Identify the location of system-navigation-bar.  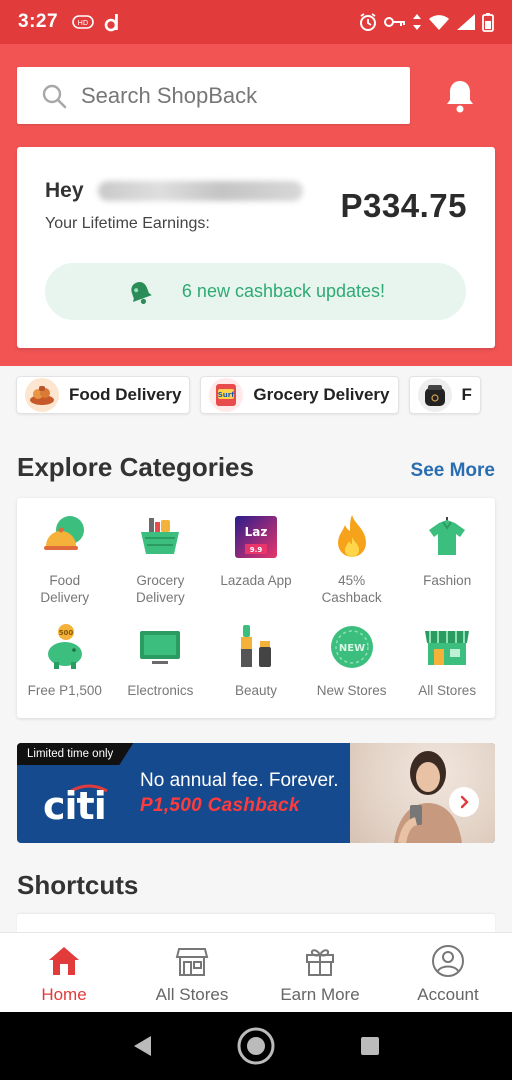
(256, 1046).